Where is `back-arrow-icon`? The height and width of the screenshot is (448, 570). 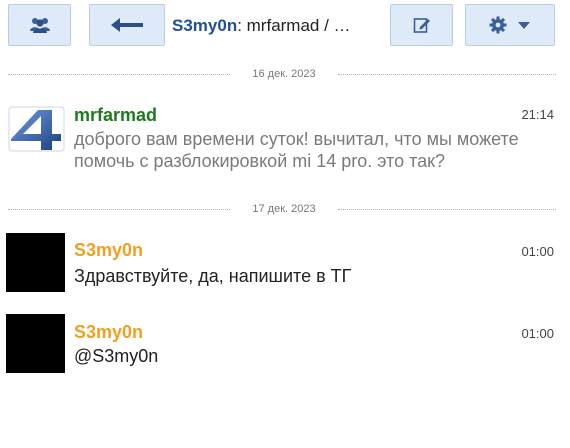
back-arrow-icon is located at coordinates (127, 25).